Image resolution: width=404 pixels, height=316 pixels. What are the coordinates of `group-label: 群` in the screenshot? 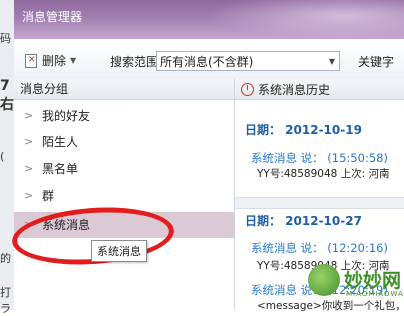 It's located at (48, 196).